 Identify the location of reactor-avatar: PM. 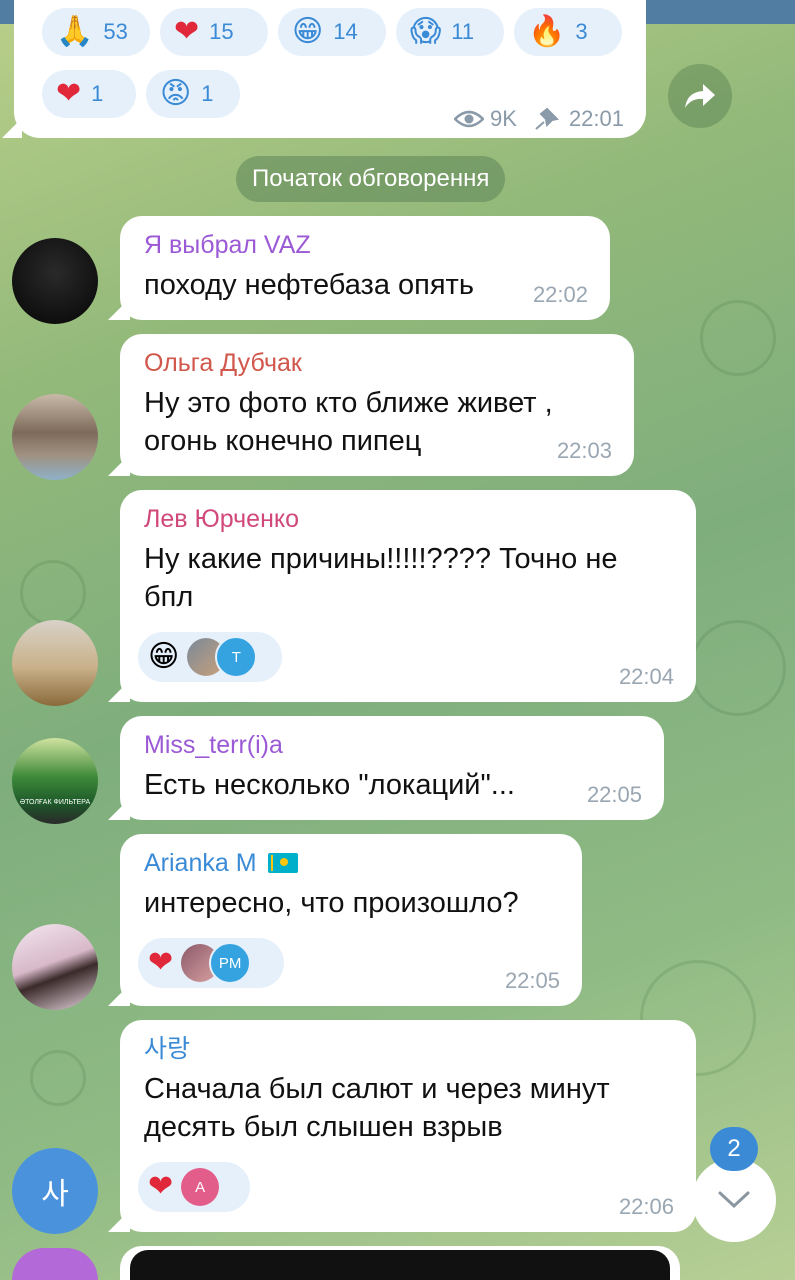
(230, 963).